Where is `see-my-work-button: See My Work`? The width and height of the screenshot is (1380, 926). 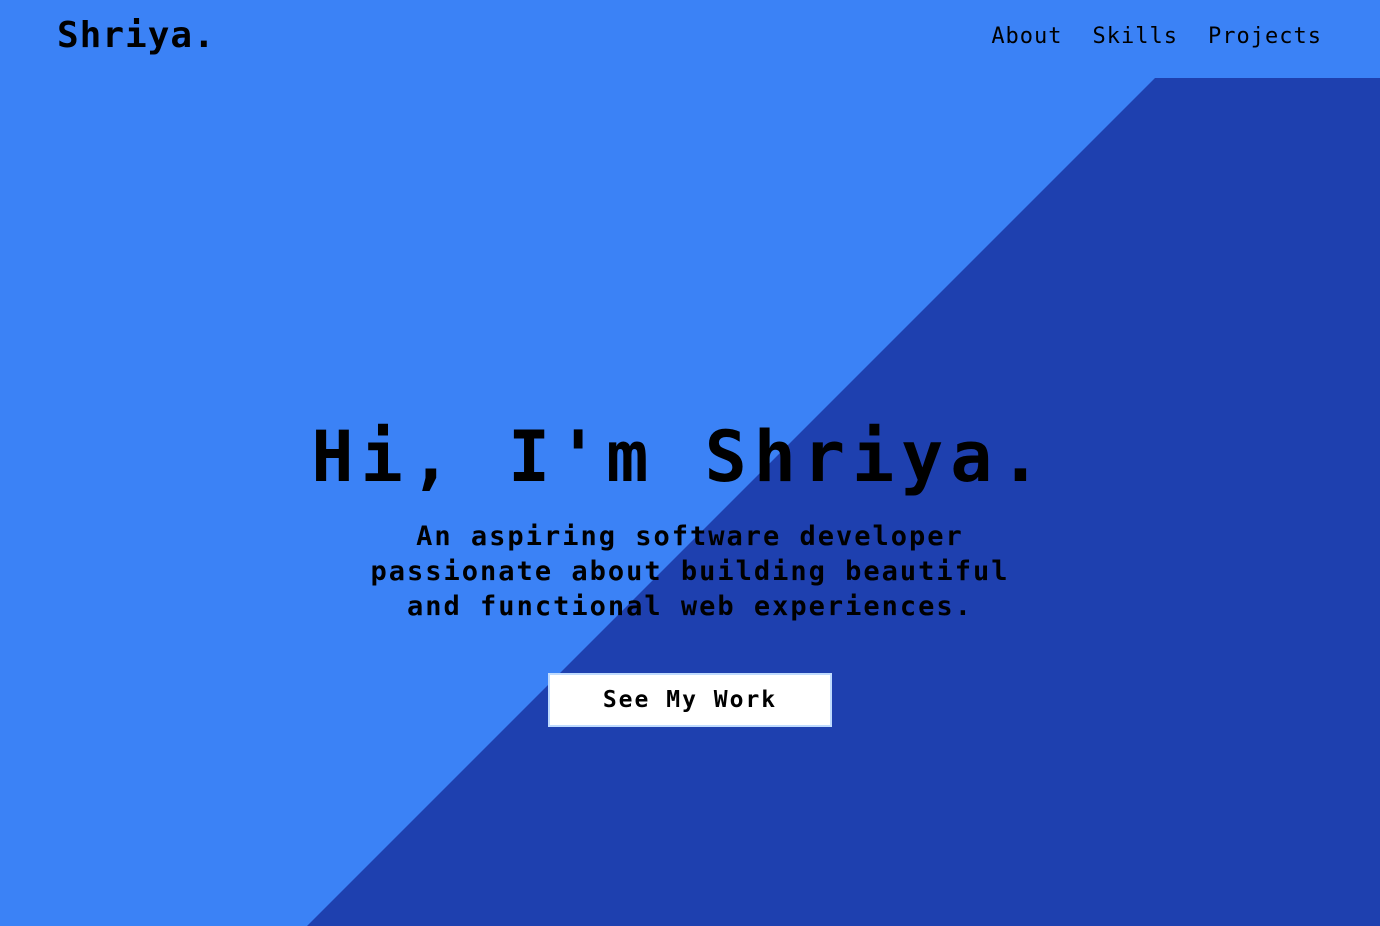 see-my-work-button: See My Work is located at coordinates (690, 700).